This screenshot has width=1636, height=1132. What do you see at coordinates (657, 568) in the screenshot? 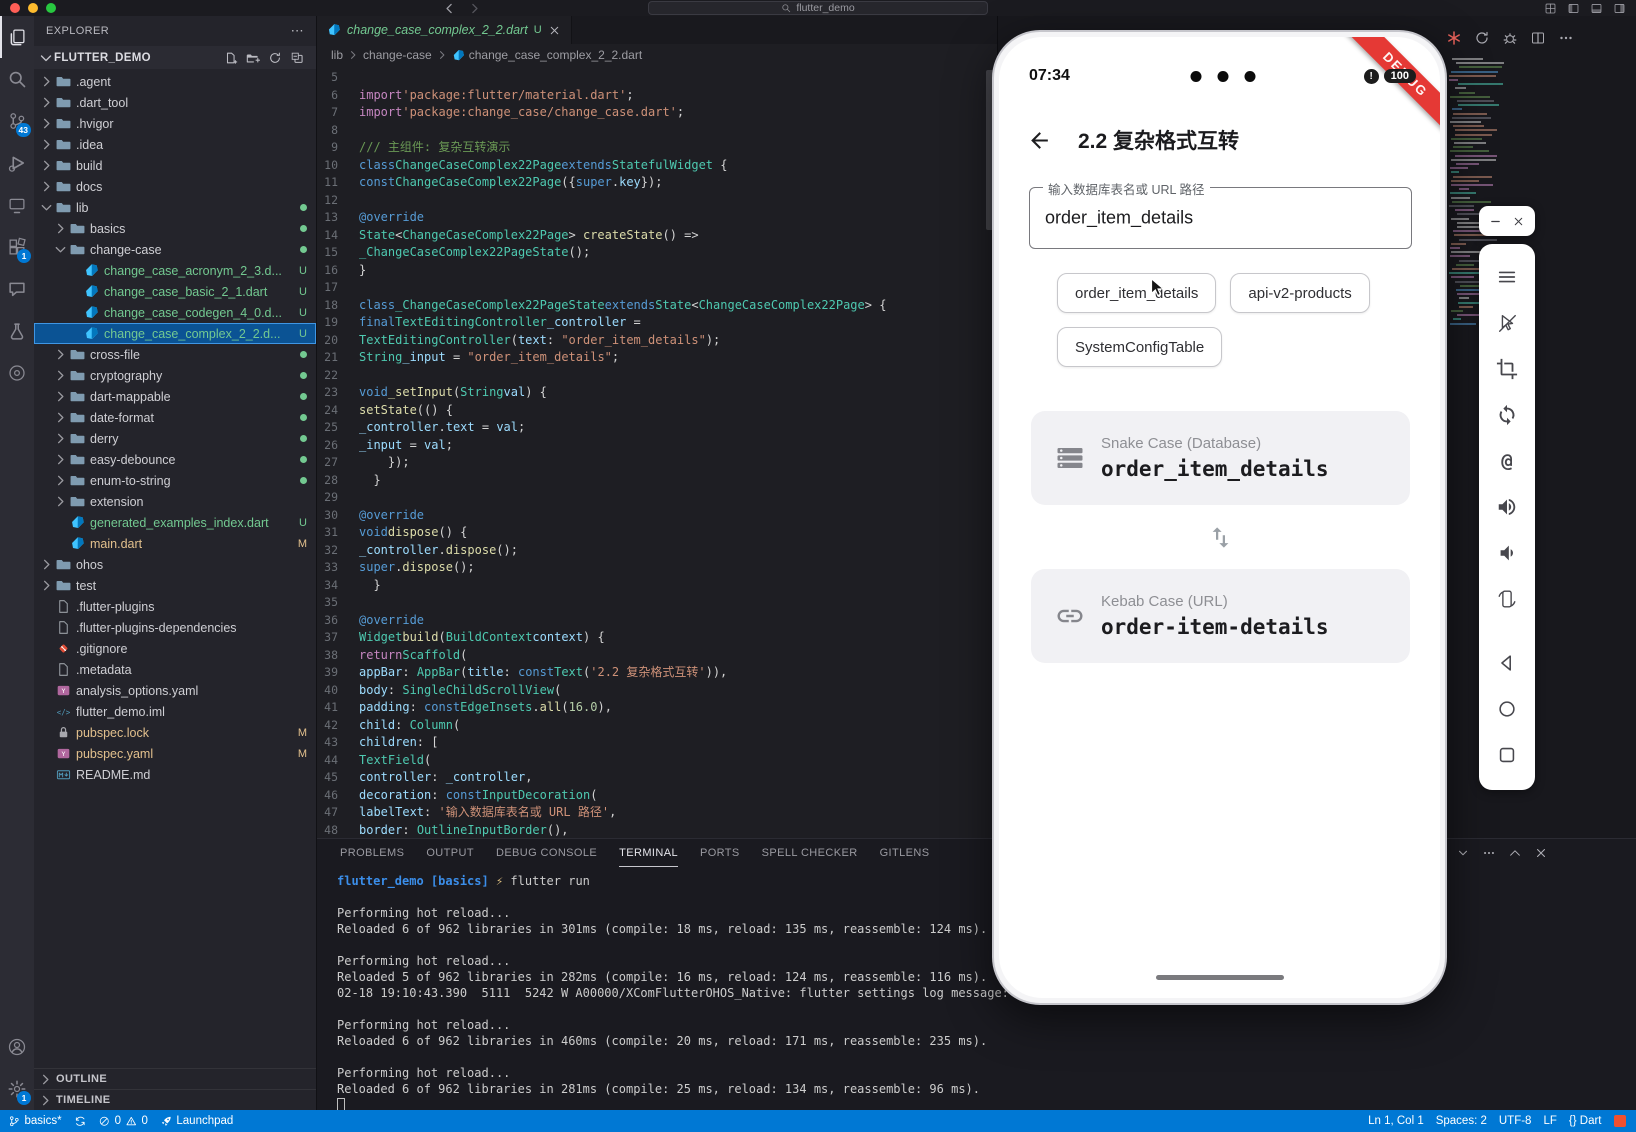
I see `code-line: 33 super. dispose ();` at bounding box center [657, 568].